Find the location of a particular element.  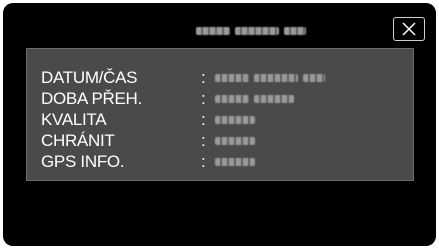

info-row-doba: DOBA PŘEH. : is located at coordinates (221, 99).